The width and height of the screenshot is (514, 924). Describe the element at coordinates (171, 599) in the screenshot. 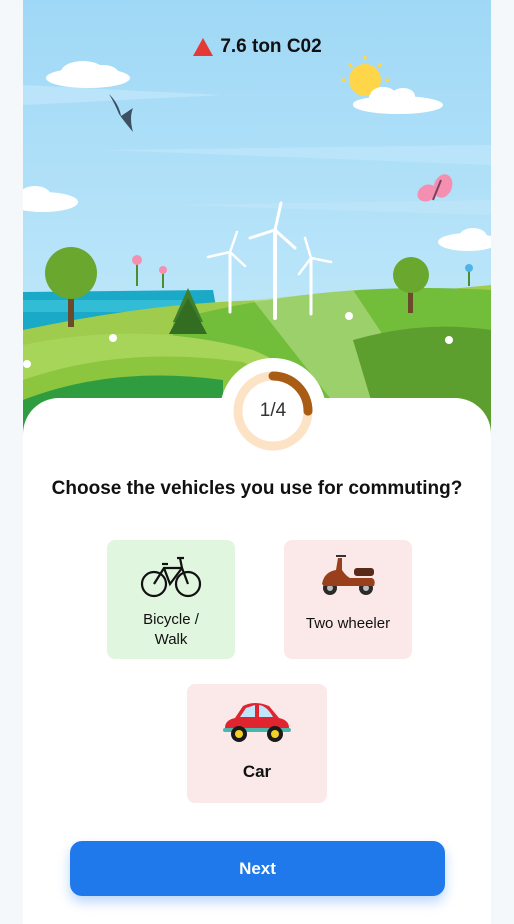

I see `option-bicycle-walk: Bicycle / Walk` at that location.